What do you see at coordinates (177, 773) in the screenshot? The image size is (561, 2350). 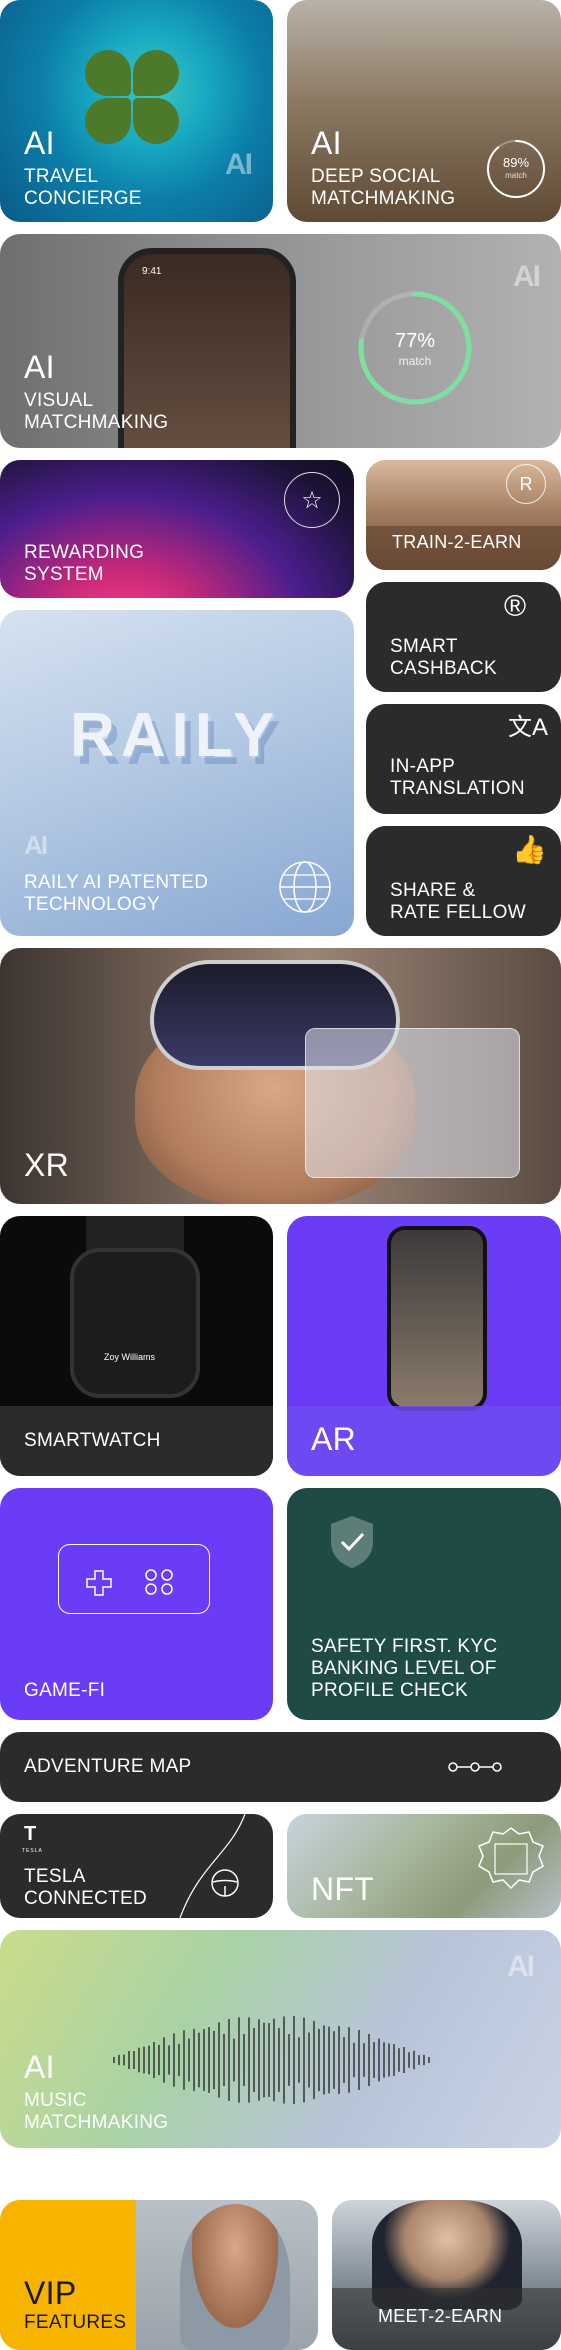 I see `card-raily-ai-patented-technology: RAILY AI RAILY AI PATENTED TECHNOLOGY` at bounding box center [177, 773].